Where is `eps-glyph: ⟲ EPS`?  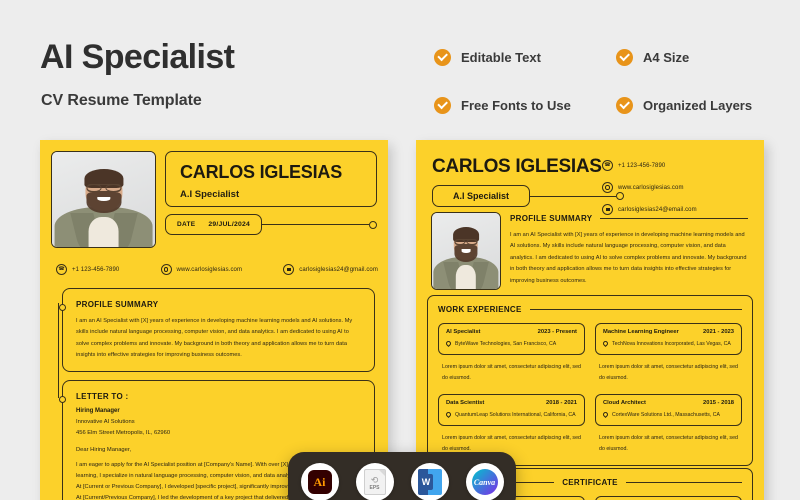
eps-glyph: ⟲ EPS is located at coordinates (374, 482).